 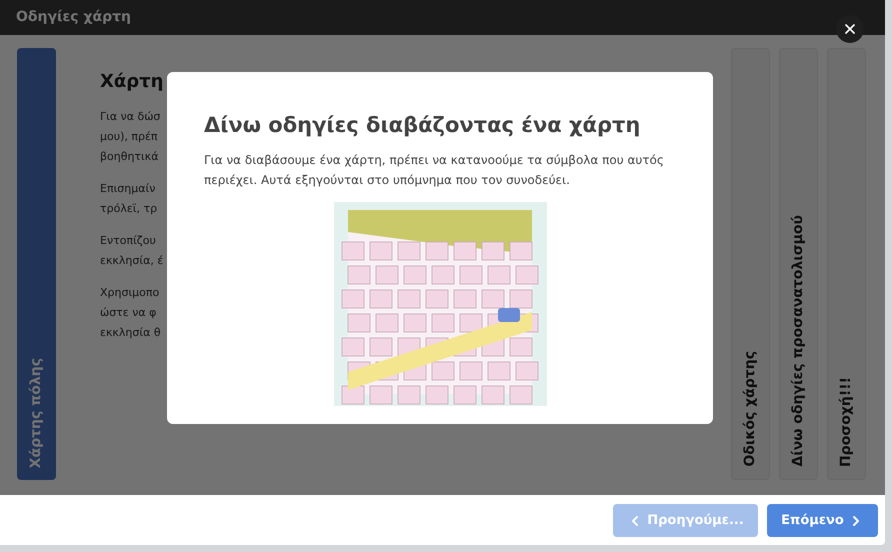 What do you see at coordinates (128, 241) in the screenshot?
I see `paragraph-line: Εντοπίζου` at bounding box center [128, 241].